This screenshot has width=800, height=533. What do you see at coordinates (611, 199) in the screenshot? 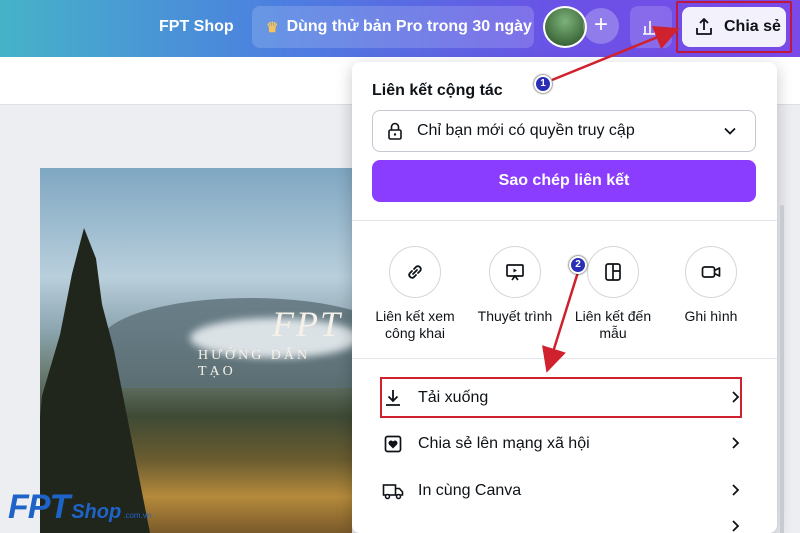
I see `annotation-arrows` at bounding box center [611, 199].